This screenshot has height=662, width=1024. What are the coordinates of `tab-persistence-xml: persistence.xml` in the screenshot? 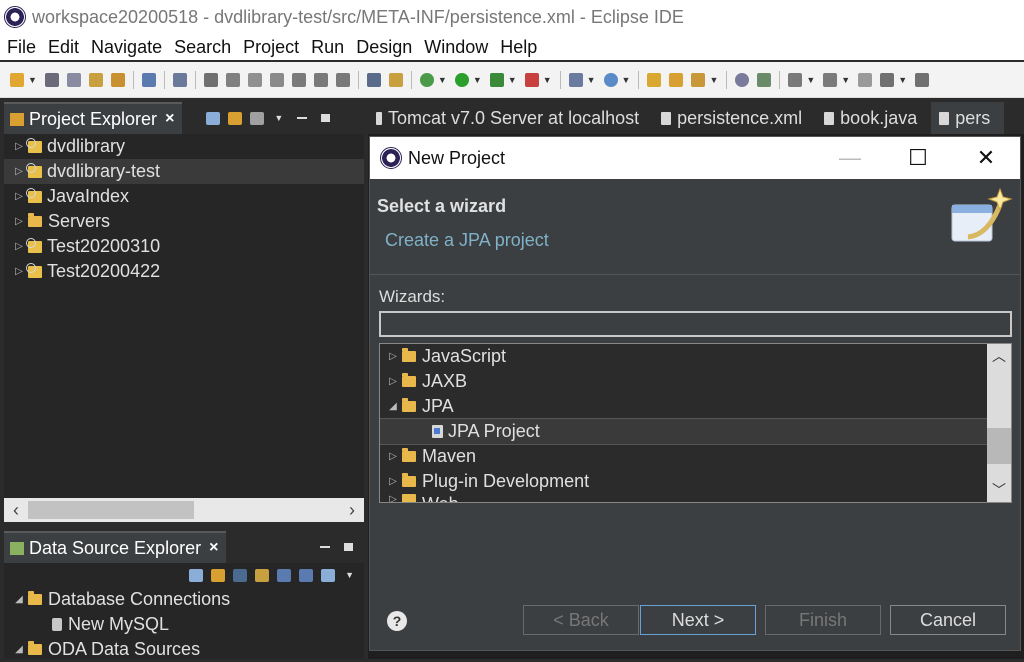 It's located at (734, 118).